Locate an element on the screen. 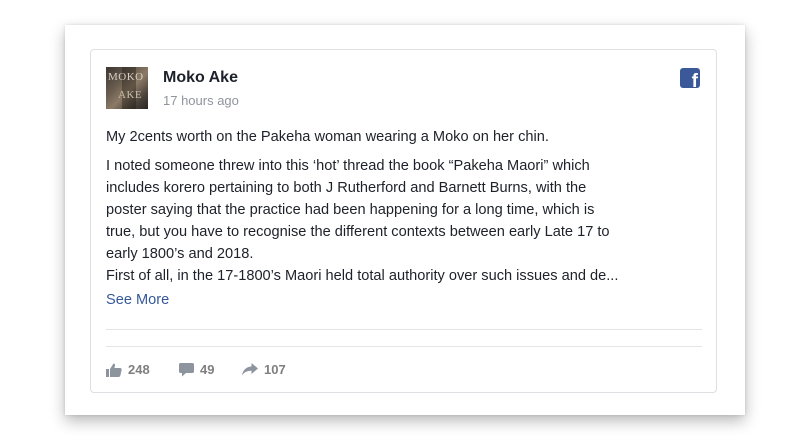  avatar-text-line1: MOKO is located at coordinates (126, 77).